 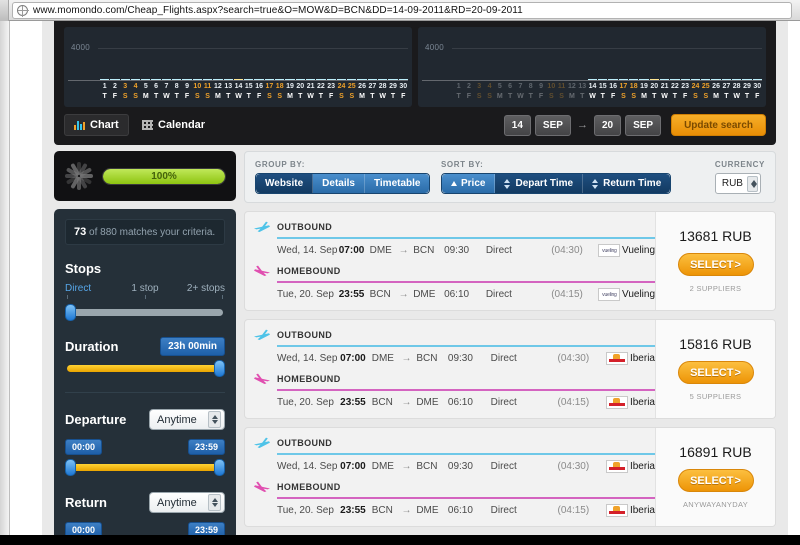 I want to click on return-day-chip: 20, so click(x=607, y=125).